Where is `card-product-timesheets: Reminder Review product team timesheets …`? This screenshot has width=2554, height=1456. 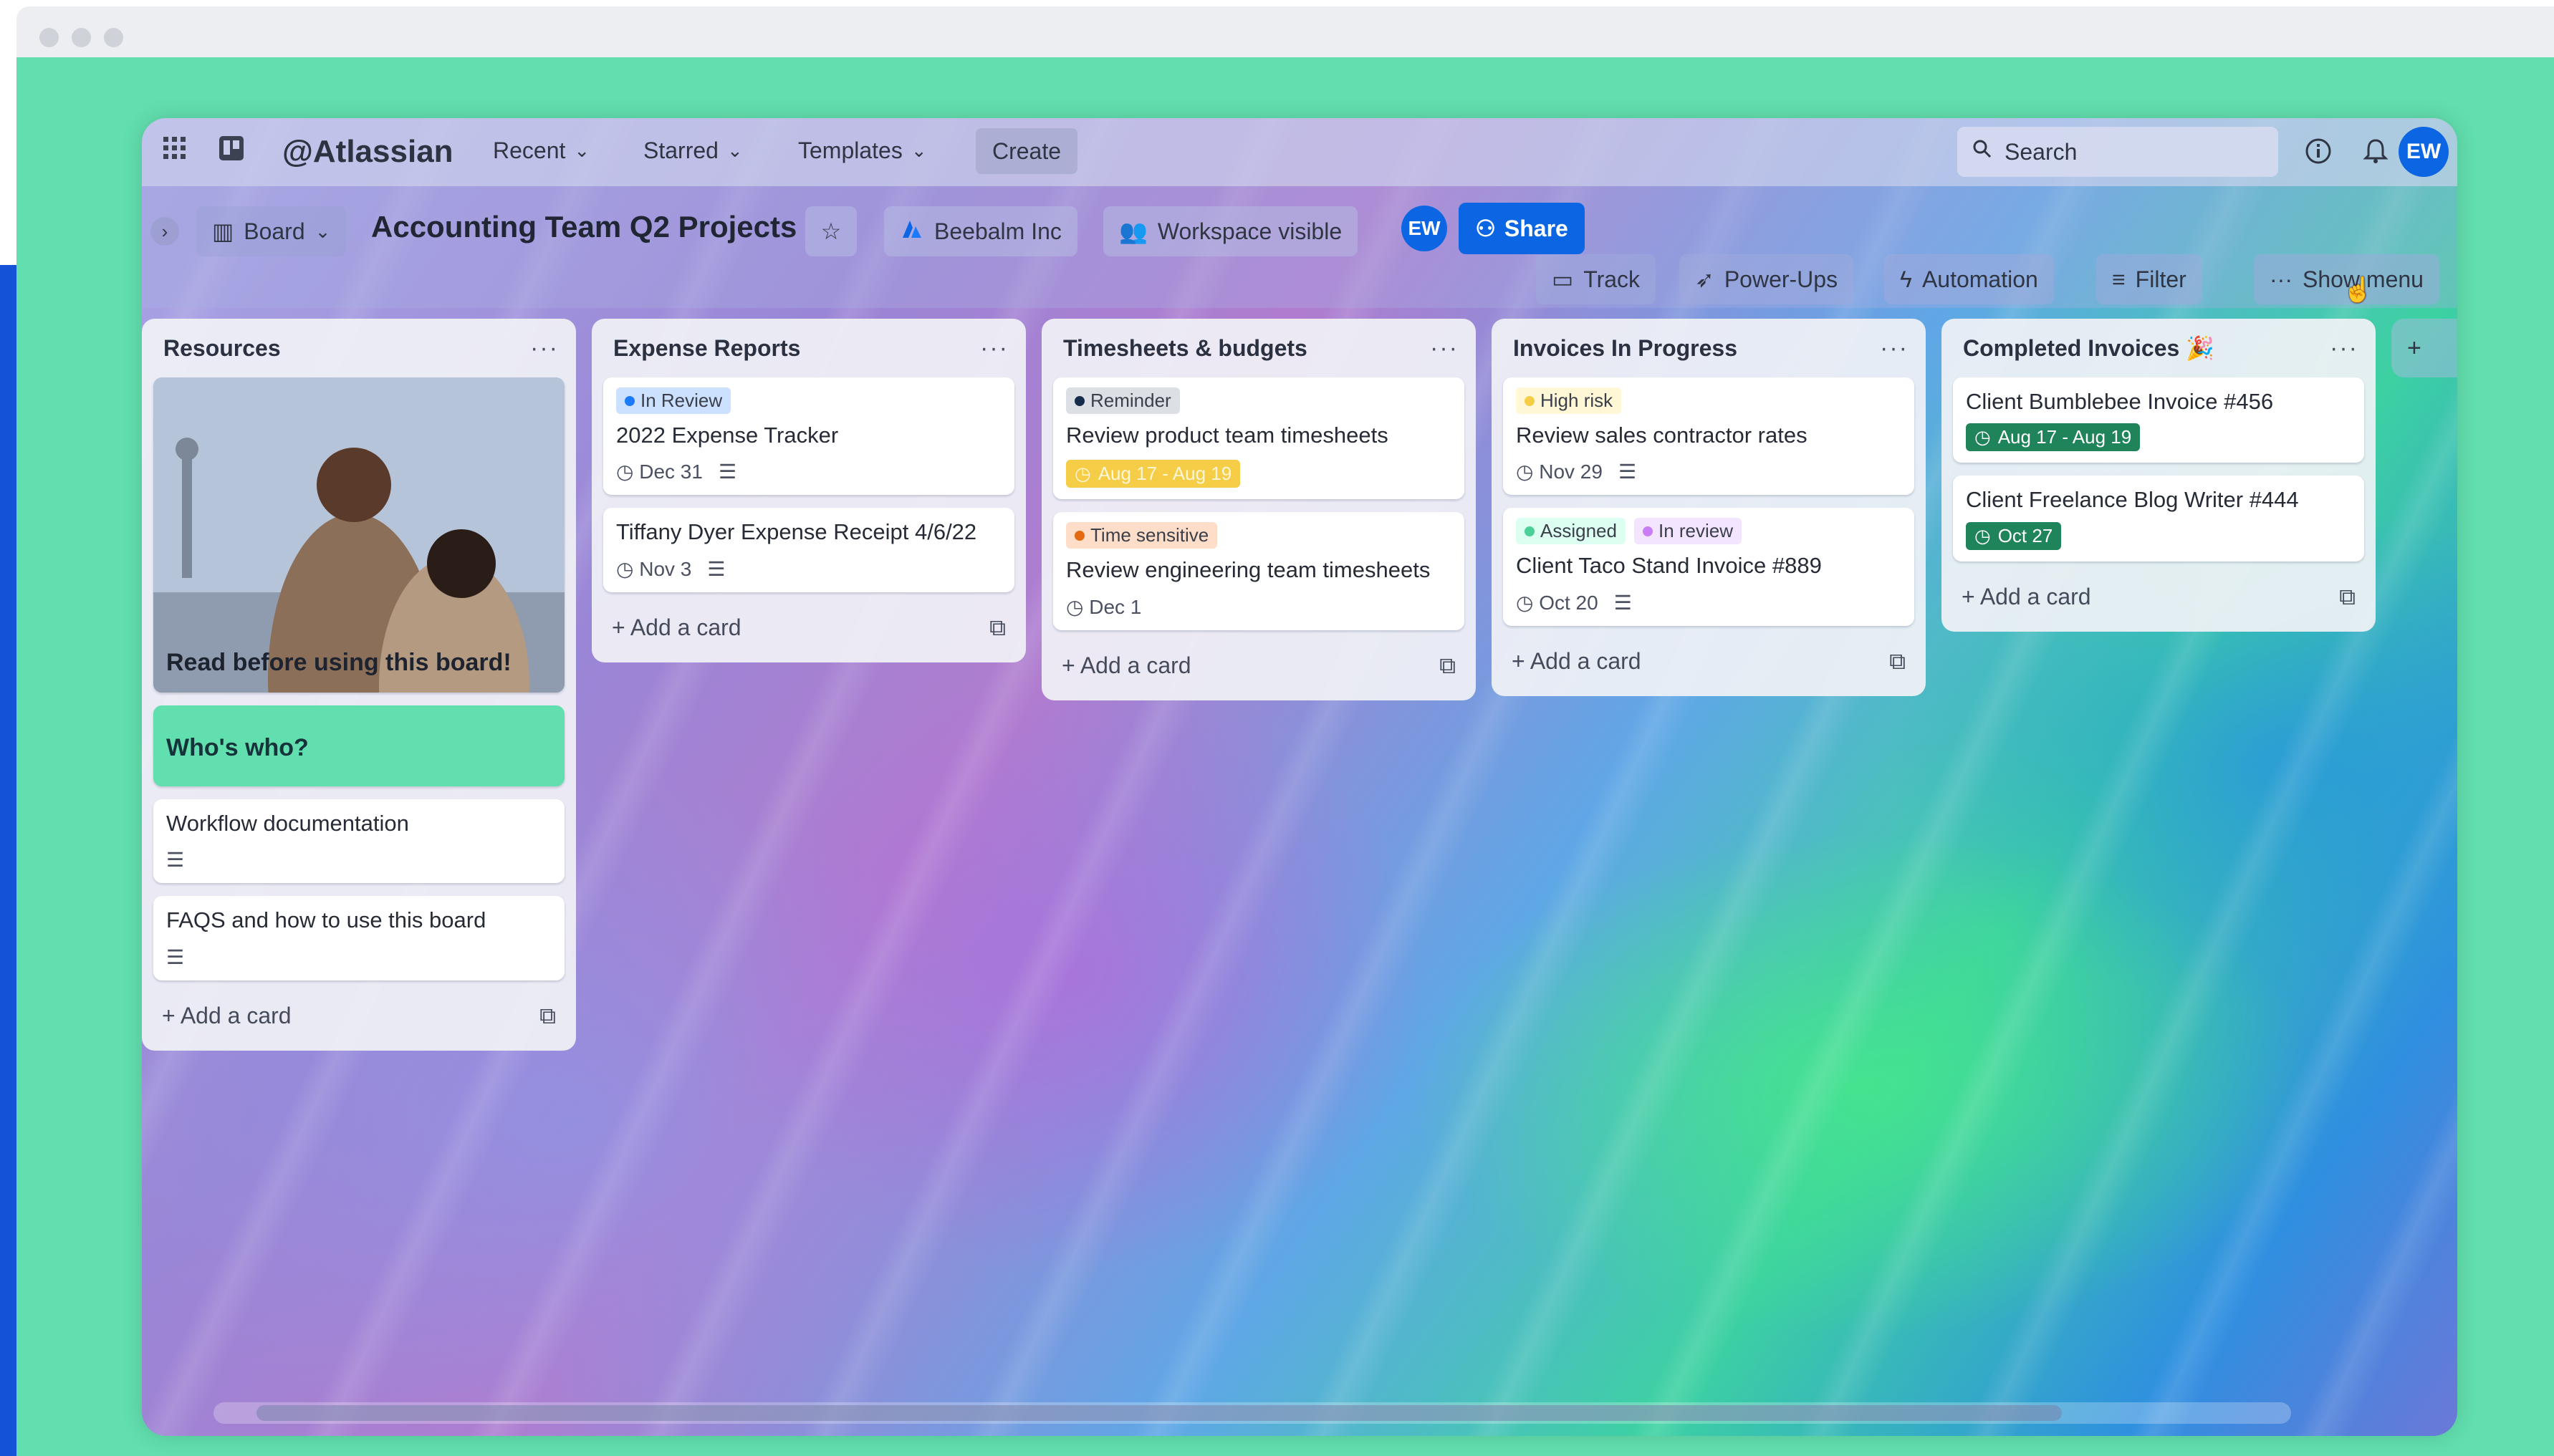 card-product-timesheets: Reminder Review product team timesheets … is located at coordinates (1258, 438).